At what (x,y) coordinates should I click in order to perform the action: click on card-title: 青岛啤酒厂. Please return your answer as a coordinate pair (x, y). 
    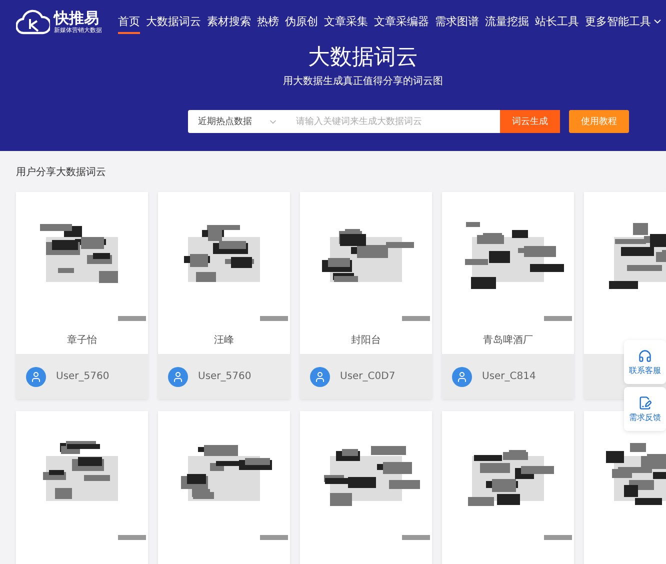
    Looking at the image, I should click on (508, 340).